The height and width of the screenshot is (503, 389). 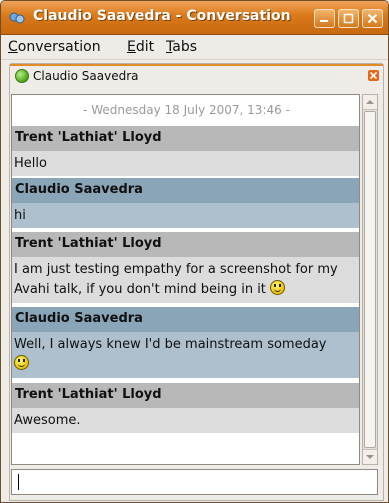 I want to click on chat-scrollbar, so click(x=370, y=279).